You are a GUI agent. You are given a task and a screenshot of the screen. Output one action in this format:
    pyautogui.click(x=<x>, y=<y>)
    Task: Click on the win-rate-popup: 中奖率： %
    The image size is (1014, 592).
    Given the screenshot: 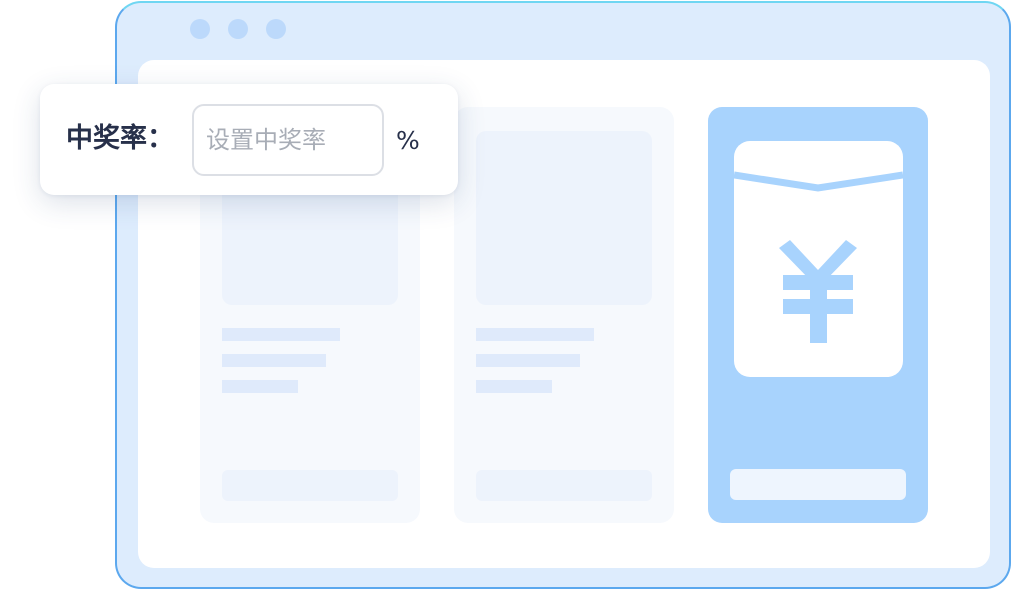 What is the action you would take?
    pyautogui.click(x=249, y=139)
    